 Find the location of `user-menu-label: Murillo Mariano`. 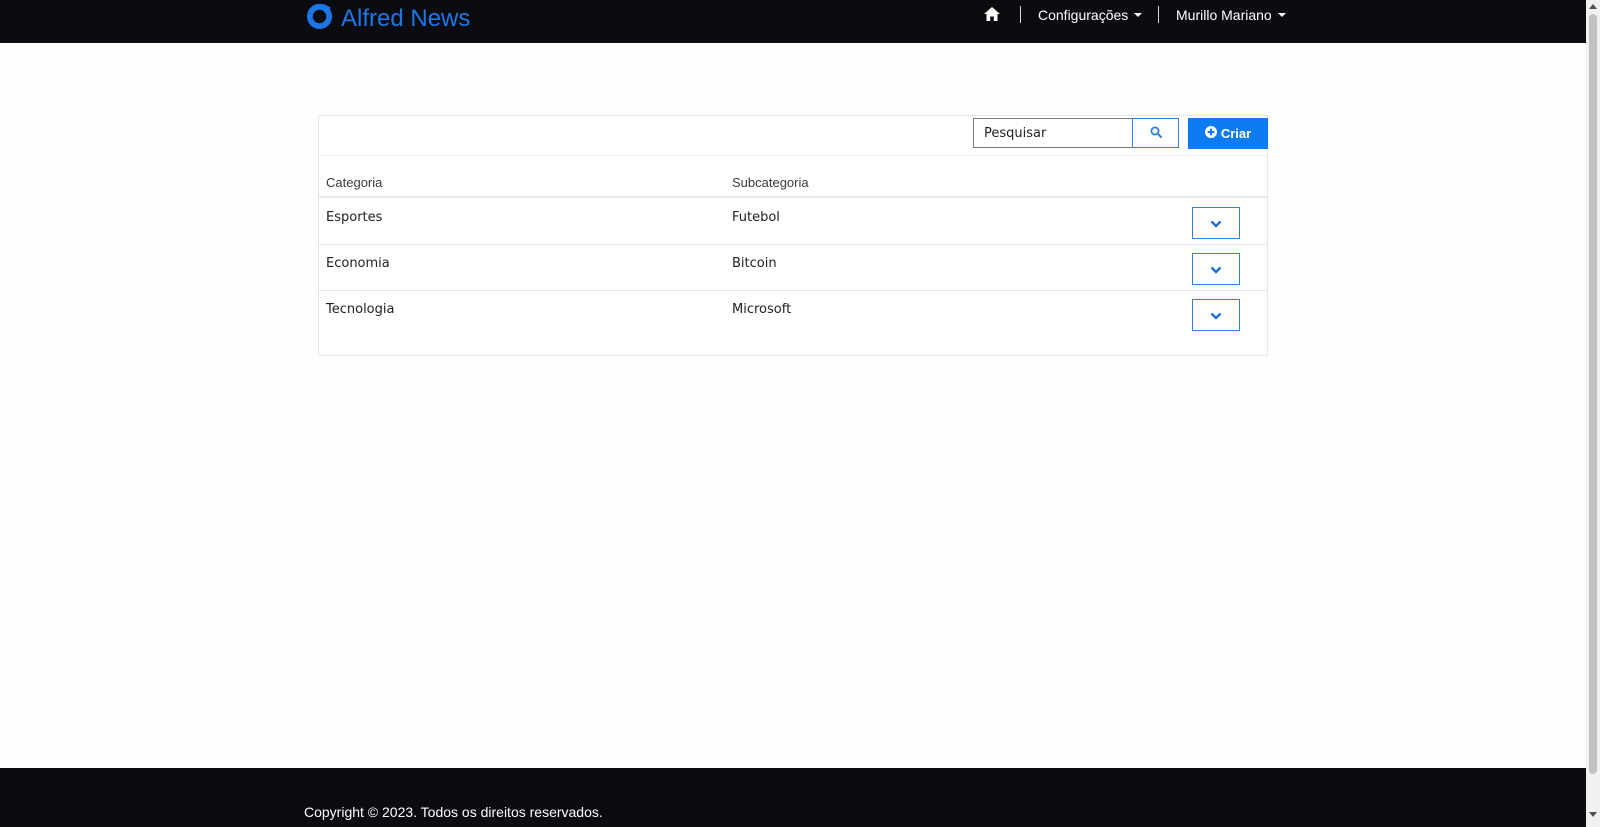

user-menu-label: Murillo Mariano is located at coordinates (1224, 15).